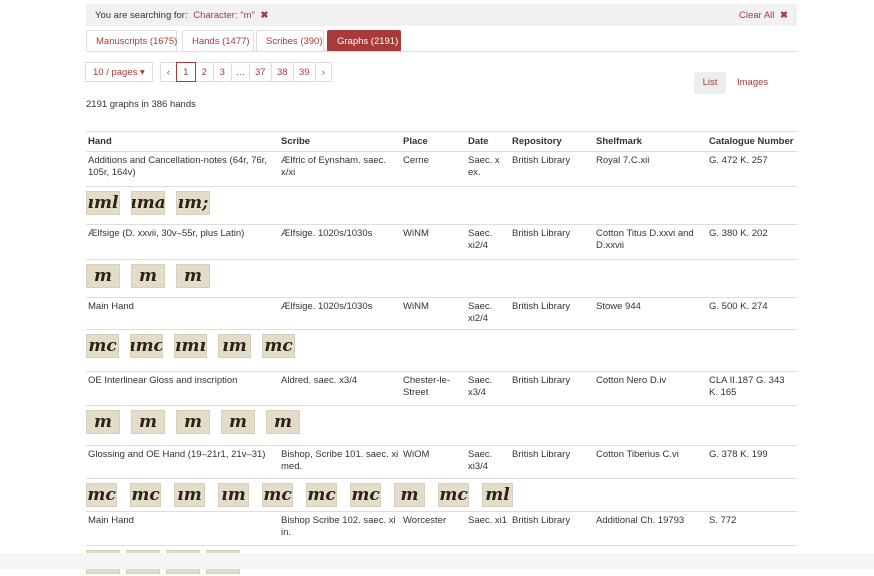 The height and width of the screenshot is (576, 874). I want to click on glyph-row: m m m, so click(441, 278).